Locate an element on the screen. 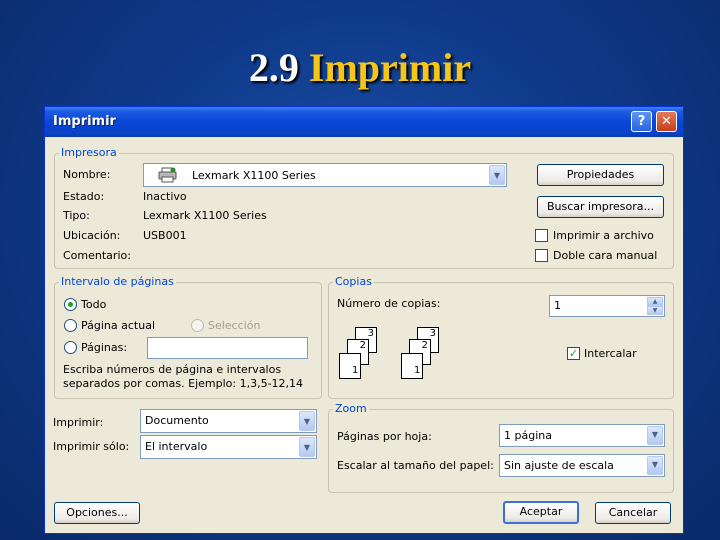 The image size is (720, 540). copies-count-input: 1 ▲ ▼ is located at coordinates (607, 306).